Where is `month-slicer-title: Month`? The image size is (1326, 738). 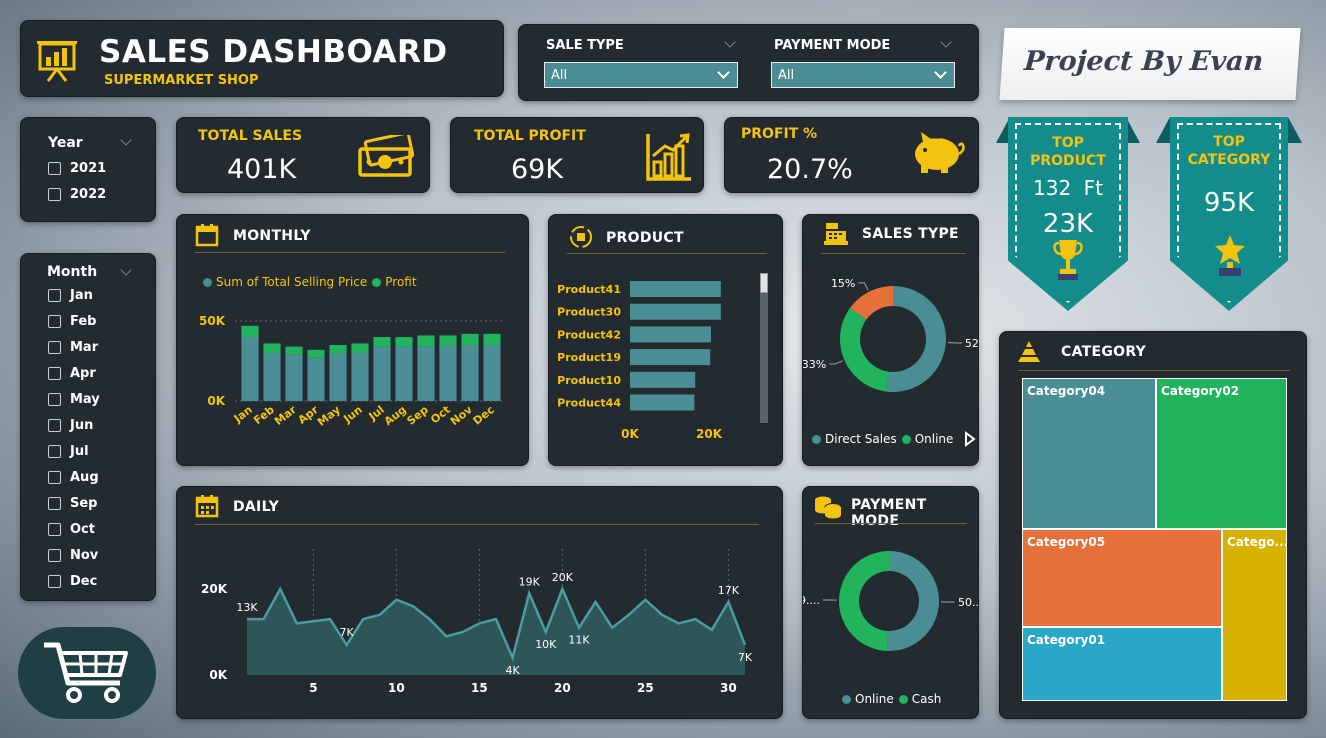
month-slicer-title: Month is located at coordinates (72, 272).